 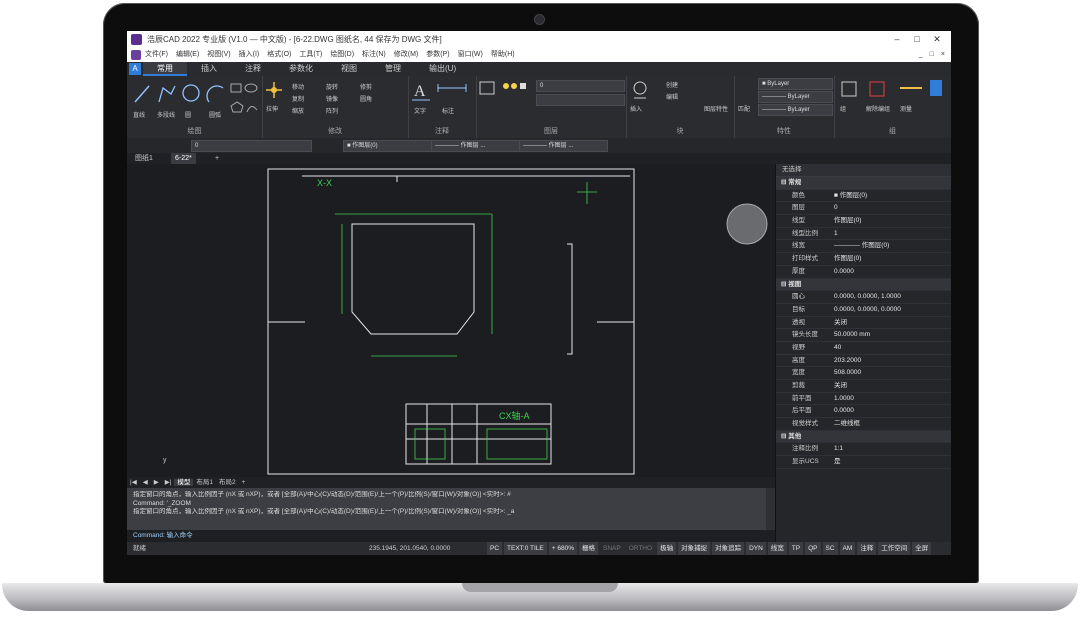 I want to click on property-row: 颜色 ■ 作图层(0), so click(x=863, y=196).